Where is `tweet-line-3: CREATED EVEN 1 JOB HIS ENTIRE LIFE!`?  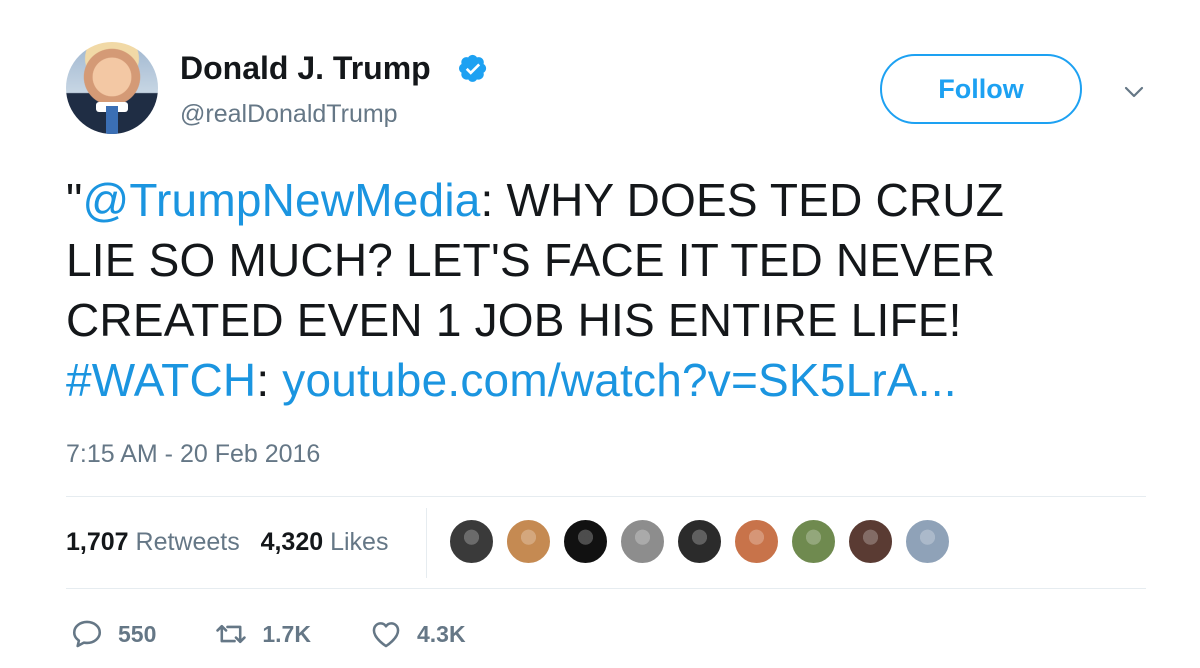 tweet-line-3: CREATED EVEN 1 JOB HIS ENTIRE LIFE! is located at coordinates (514, 320).